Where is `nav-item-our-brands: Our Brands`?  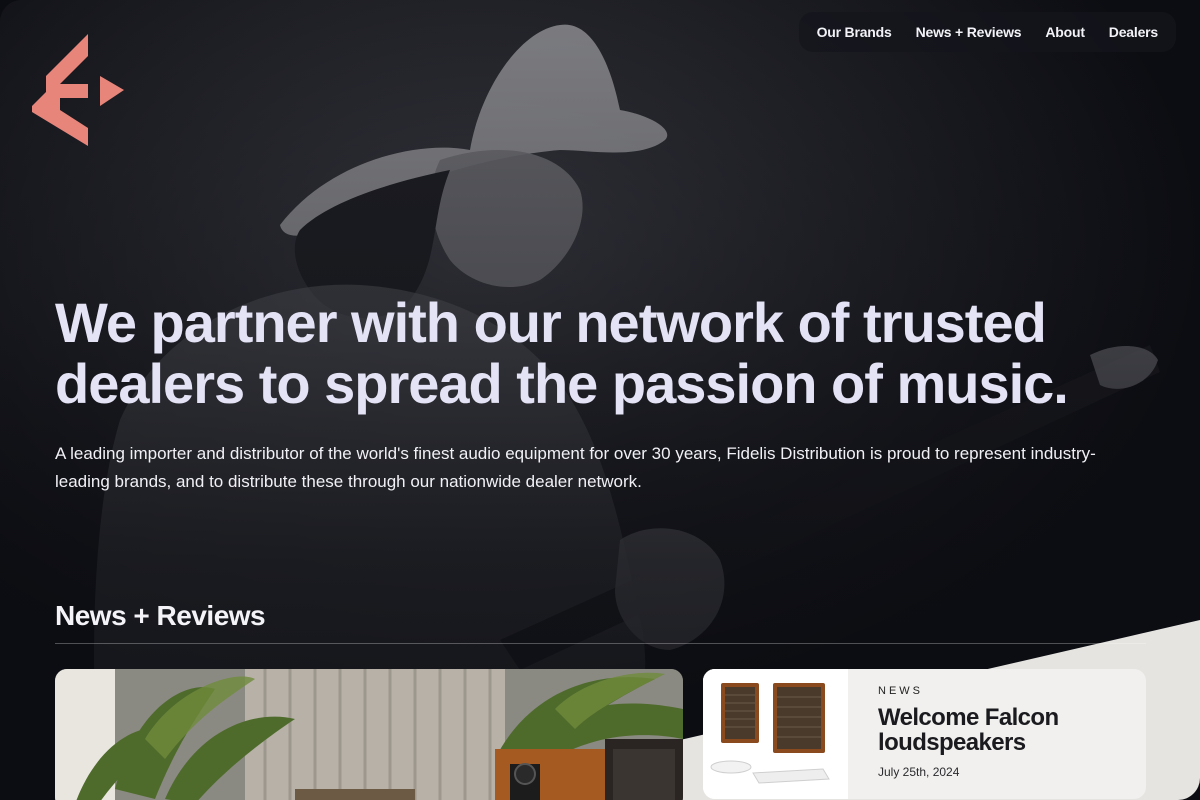 nav-item-our-brands: Our Brands is located at coordinates (854, 32).